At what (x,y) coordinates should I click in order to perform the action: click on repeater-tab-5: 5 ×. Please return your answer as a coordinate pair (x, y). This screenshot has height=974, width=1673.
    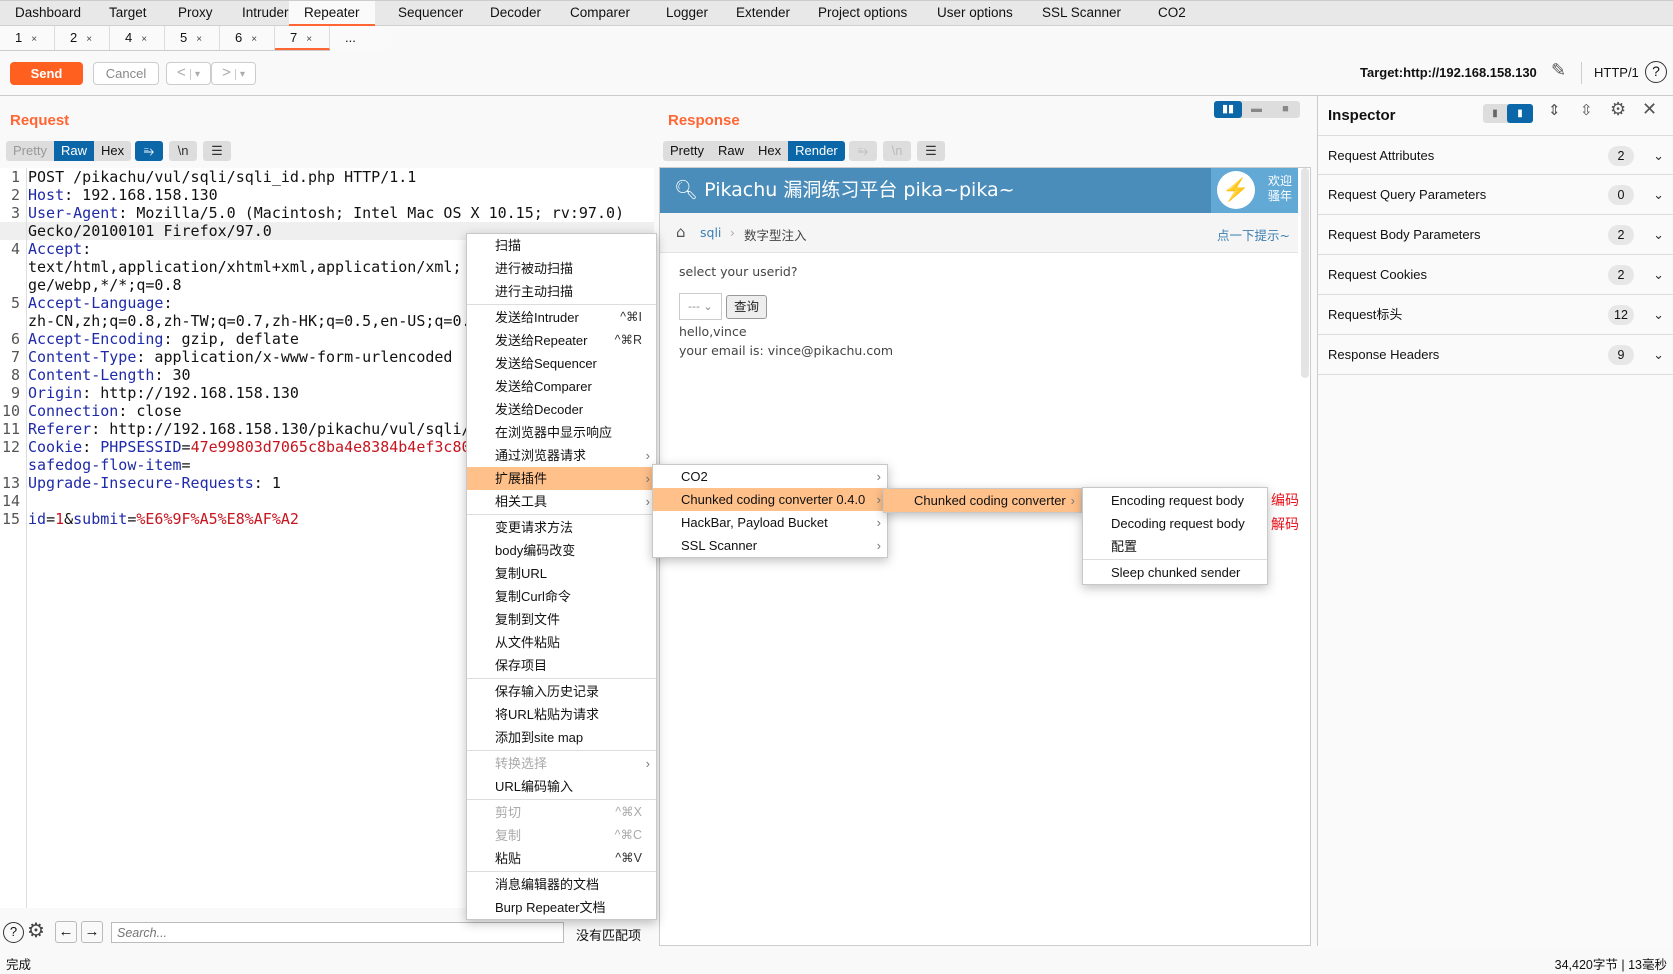
    Looking at the image, I should click on (192, 38).